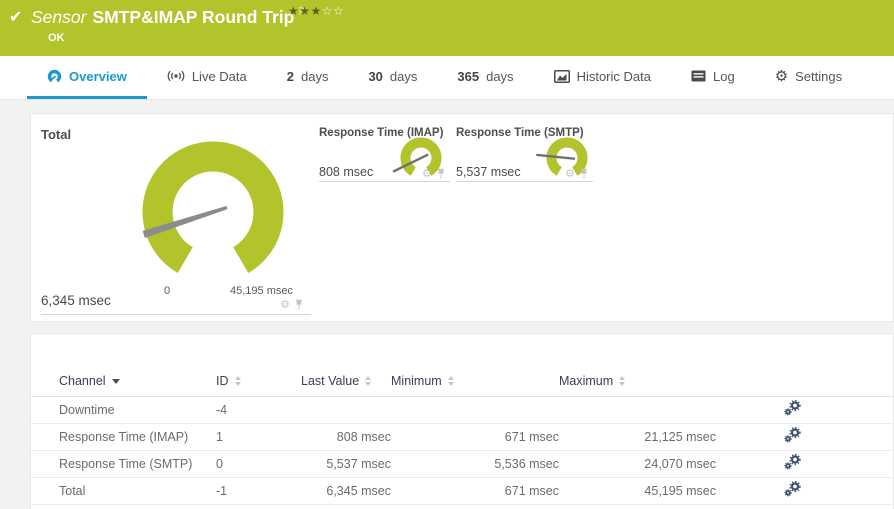  Describe the element at coordinates (305, 11) in the screenshot. I see `star-filled-icon: ★★★` at that location.